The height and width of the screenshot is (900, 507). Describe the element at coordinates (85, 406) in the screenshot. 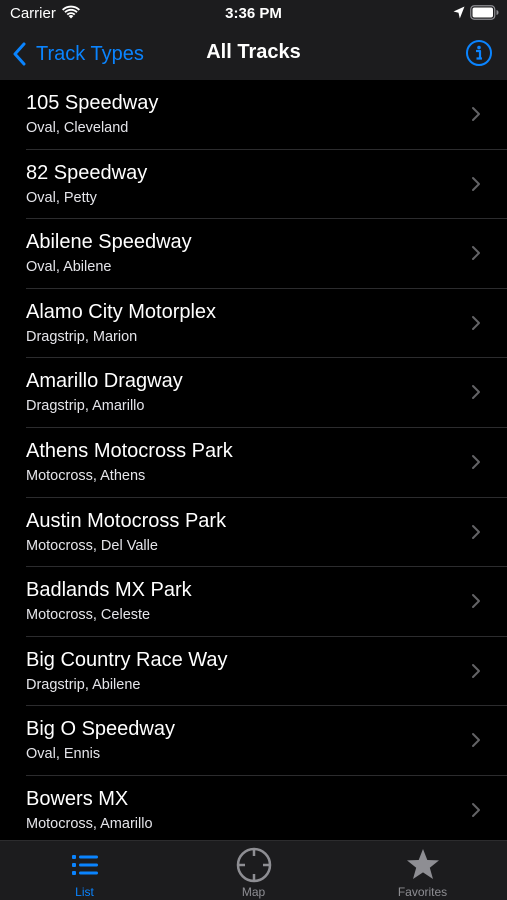

I see `track-detail: Dragstrip, Amarillo` at that location.